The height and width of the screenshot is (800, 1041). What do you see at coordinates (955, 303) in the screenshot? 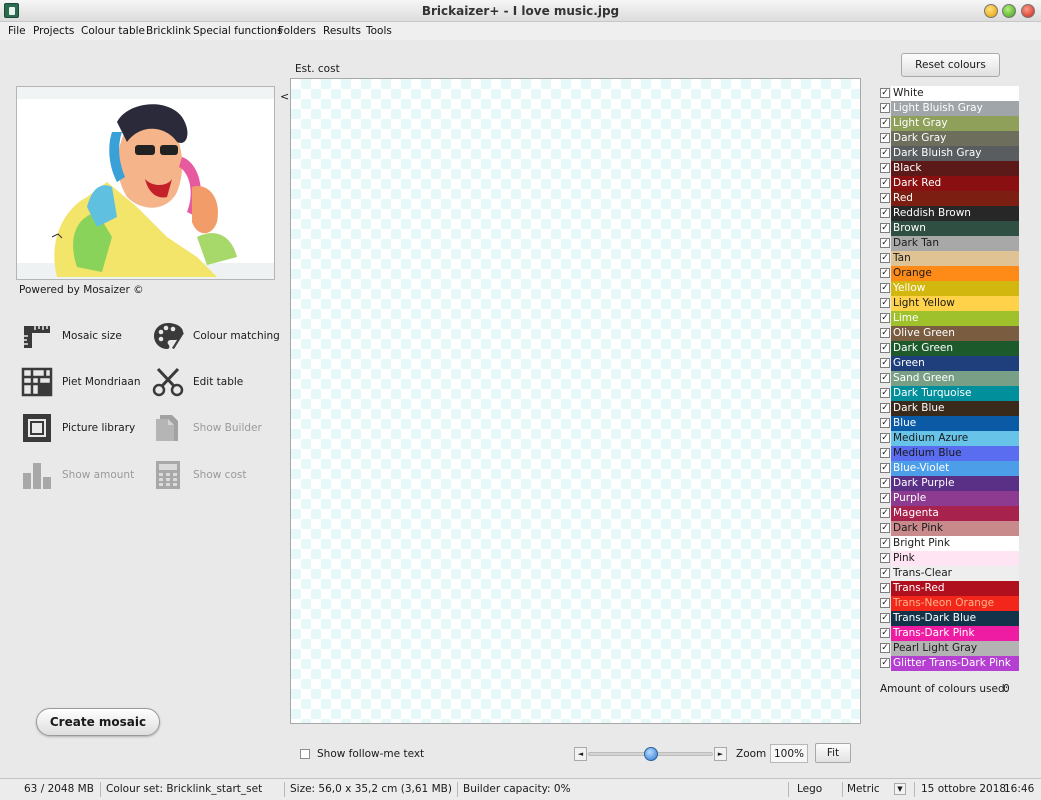
I see `colour-swatch-label: Light Yellow` at bounding box center [955, 303].